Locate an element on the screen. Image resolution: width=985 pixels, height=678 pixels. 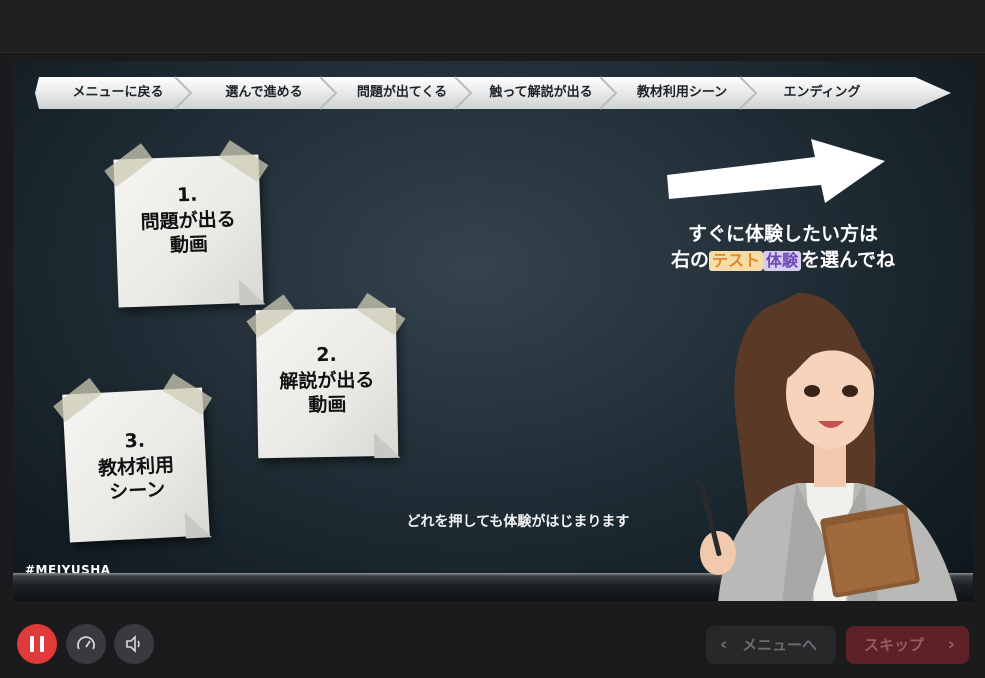
player-controls: ‹ メニューへ スキップ › is located at coordinates (492, 644).